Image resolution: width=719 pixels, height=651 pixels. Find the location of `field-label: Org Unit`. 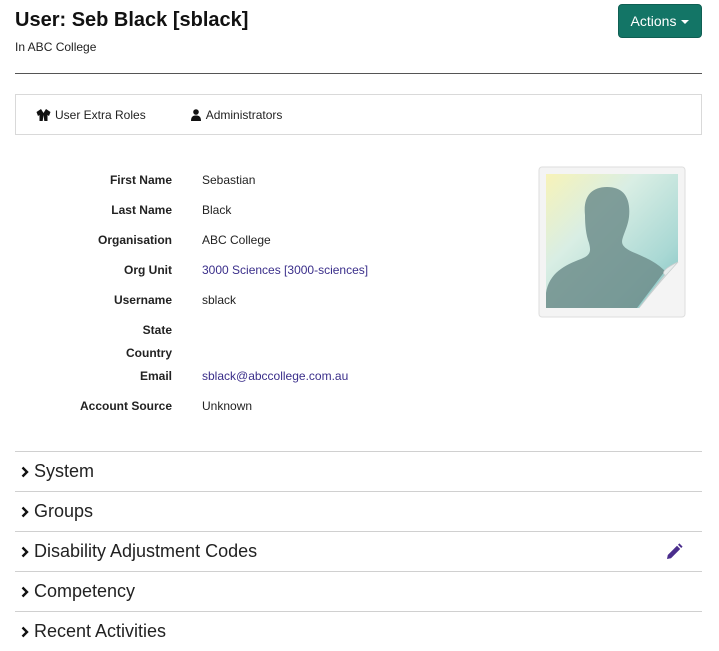

field-label: Org Unit is located at coordinates (148, 270).